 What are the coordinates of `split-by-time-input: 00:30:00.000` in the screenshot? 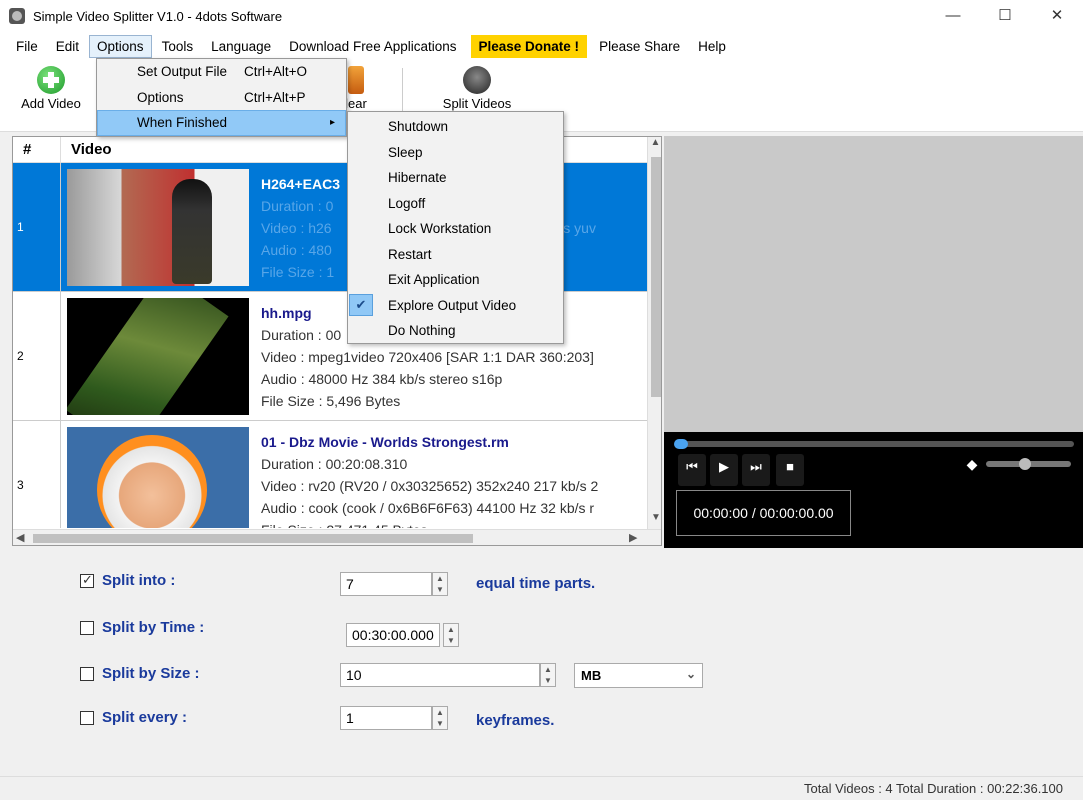 It's located at (393, 635).